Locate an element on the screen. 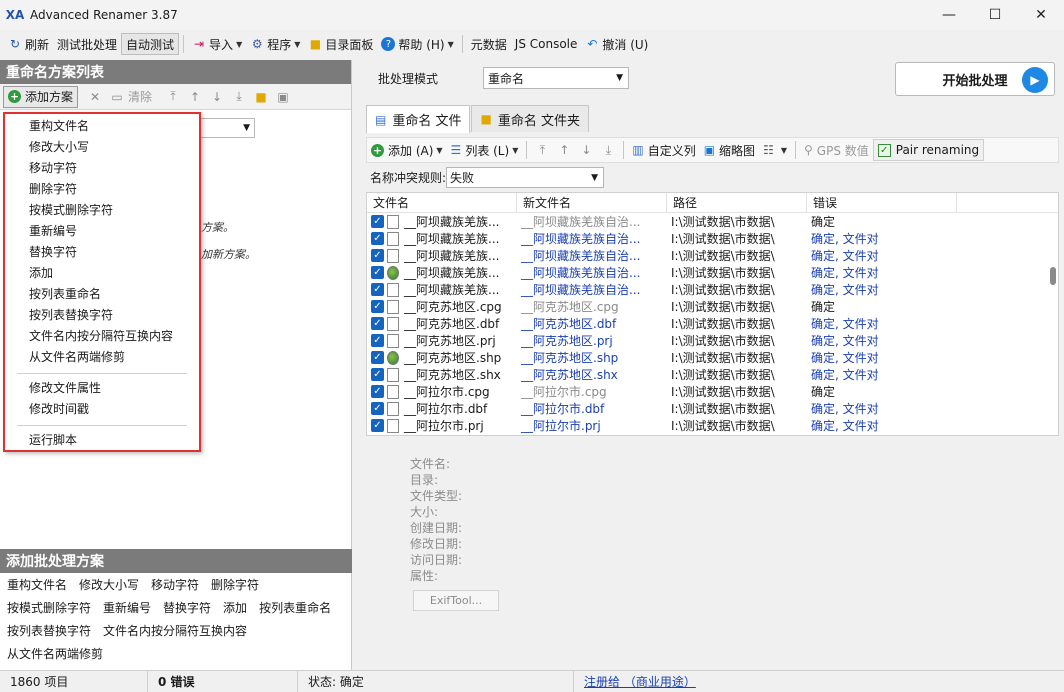 The height and width of the screenshot is (692, 1064). list-menu-button: ☰ 列表 (L) ▼ is located at coordinates (485, 150).